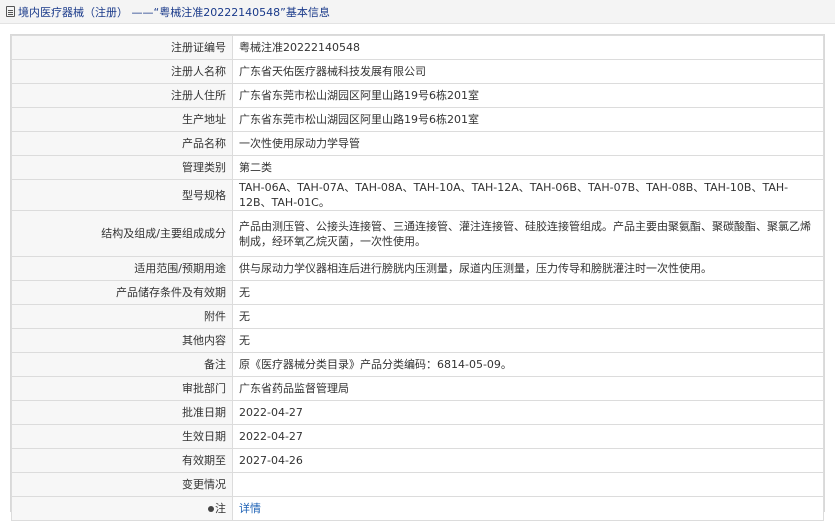 This screenshot has height=521, width=835. I want to click on row-label: 注册人名称, so click(122, 71).